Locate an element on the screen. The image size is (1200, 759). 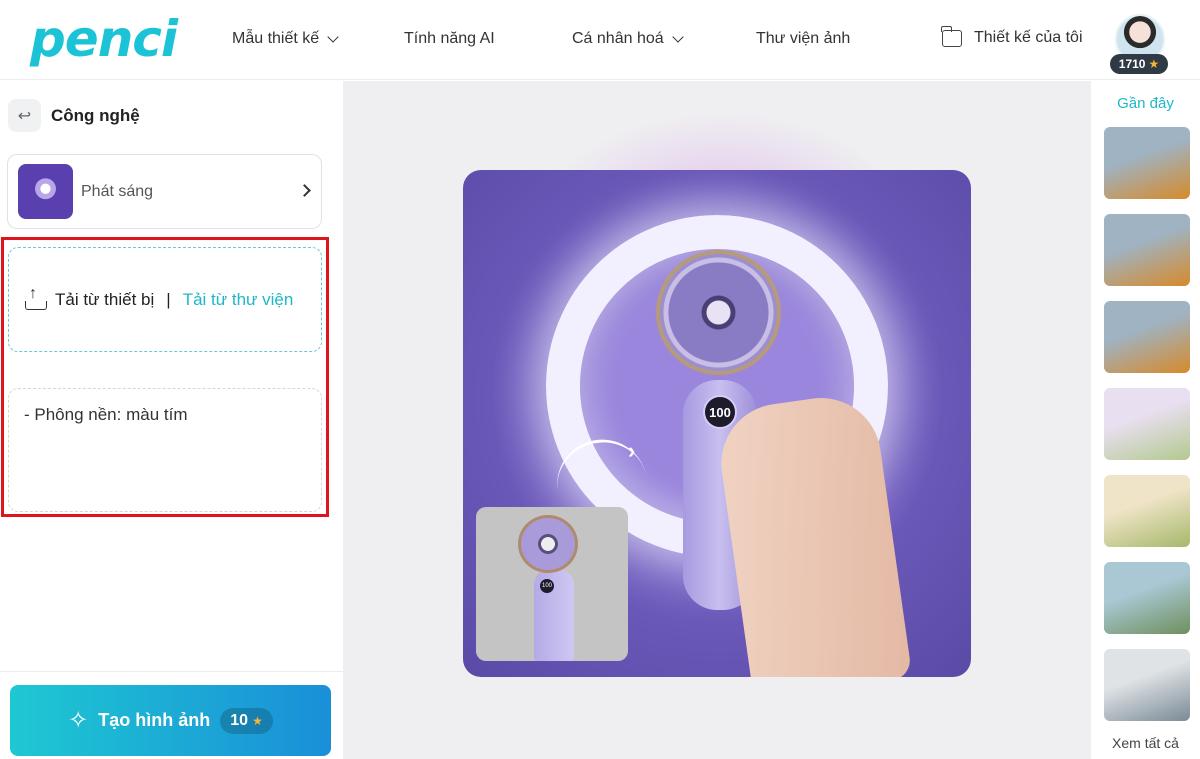
category-title: Công nghệ is located at coordinates (95, 115).